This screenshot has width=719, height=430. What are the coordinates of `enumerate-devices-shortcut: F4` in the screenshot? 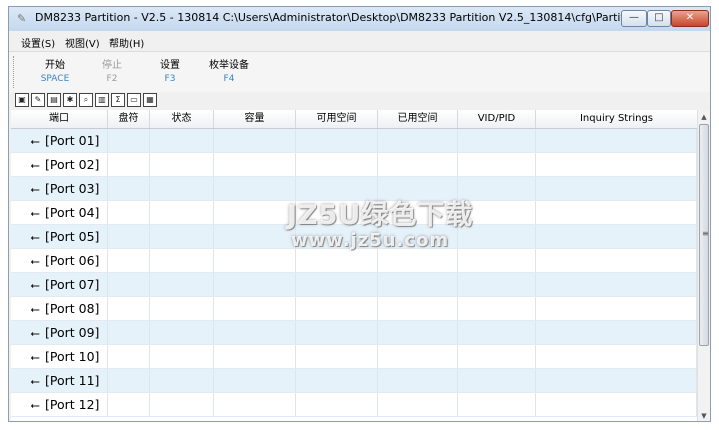 It's located at (229, 79).